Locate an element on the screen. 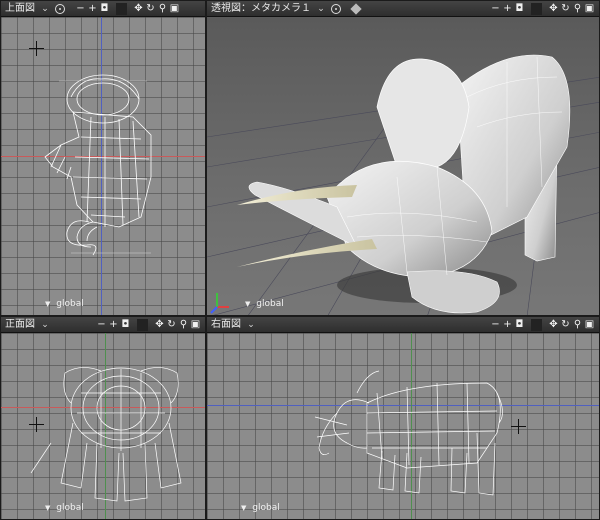 The height and width of the screenshot is (520, 600). right-global-selector: ▼ global is located at coordinates (260, 508).